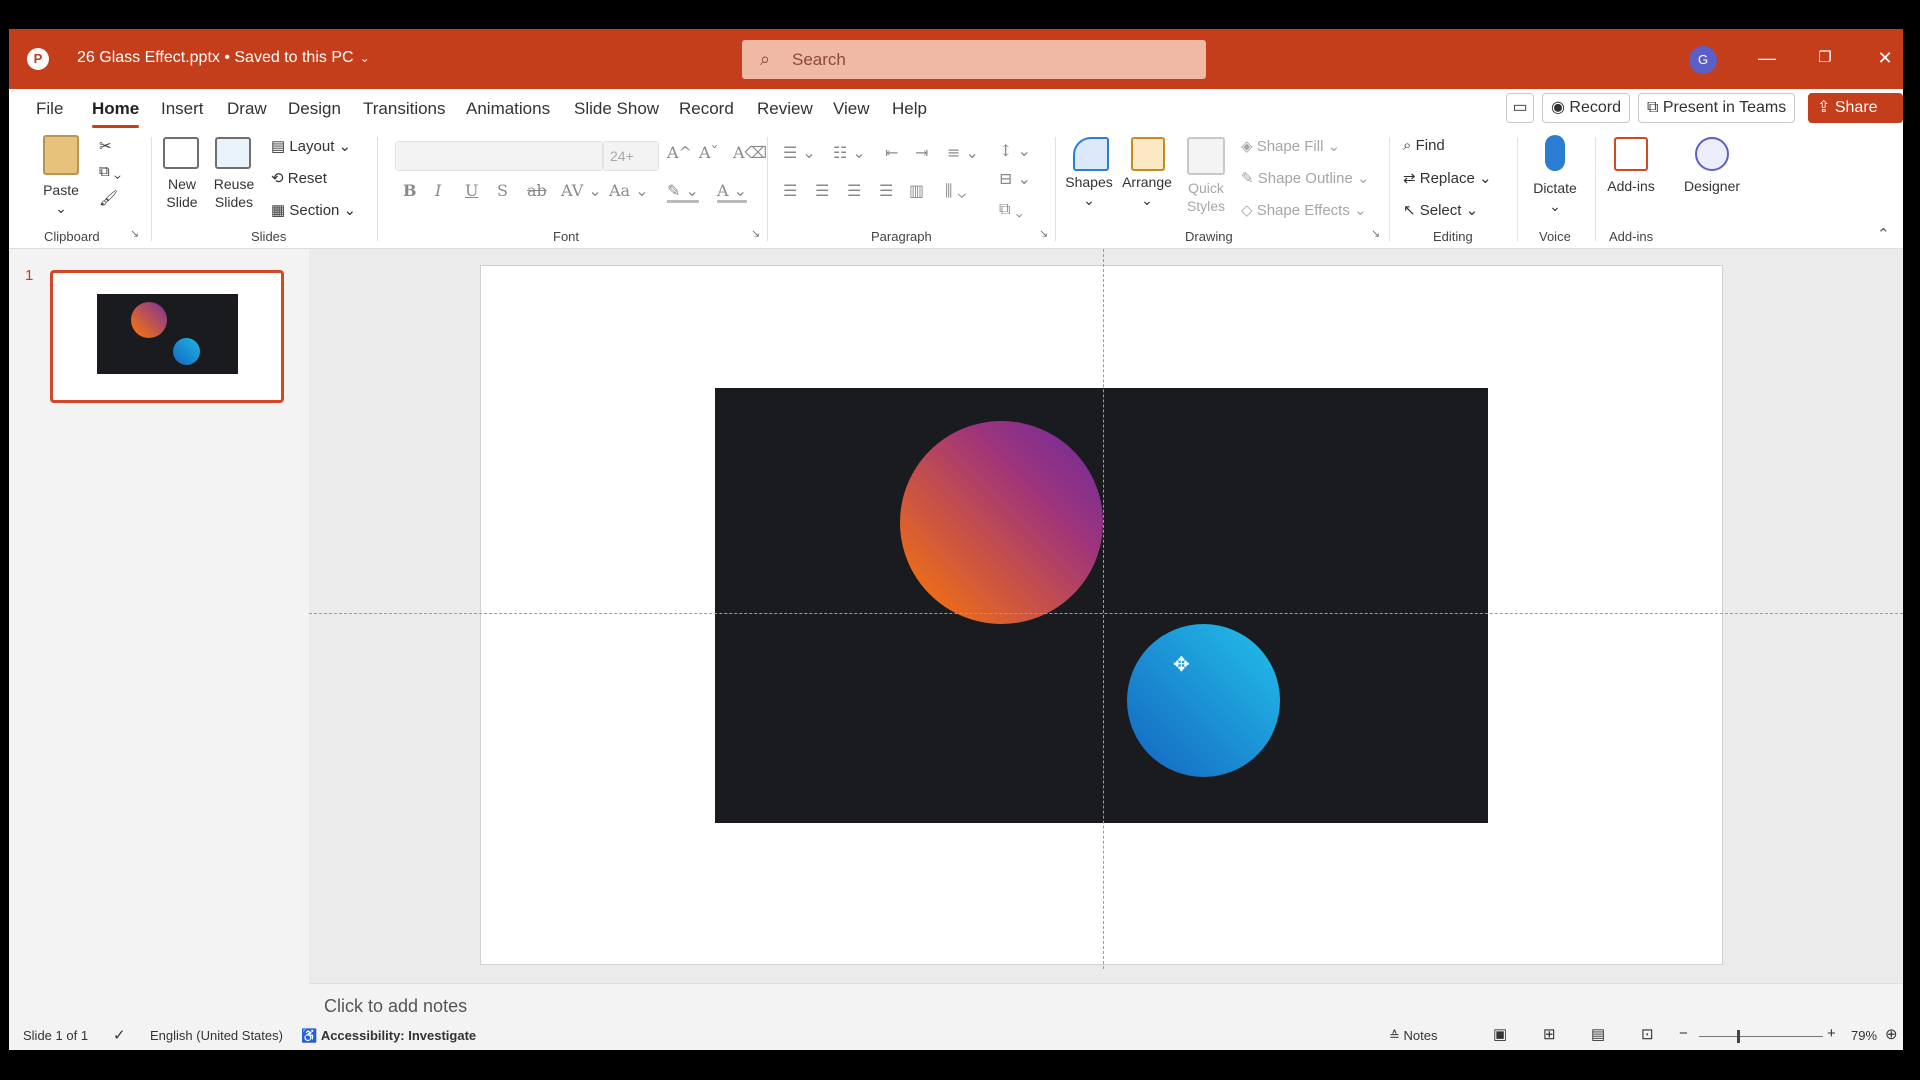 This screenshot has width=1920, height=1080. Describe the element at coordinates (108, 198) in the screenshot. I see `format-painter-icon: 🖌` at that location.